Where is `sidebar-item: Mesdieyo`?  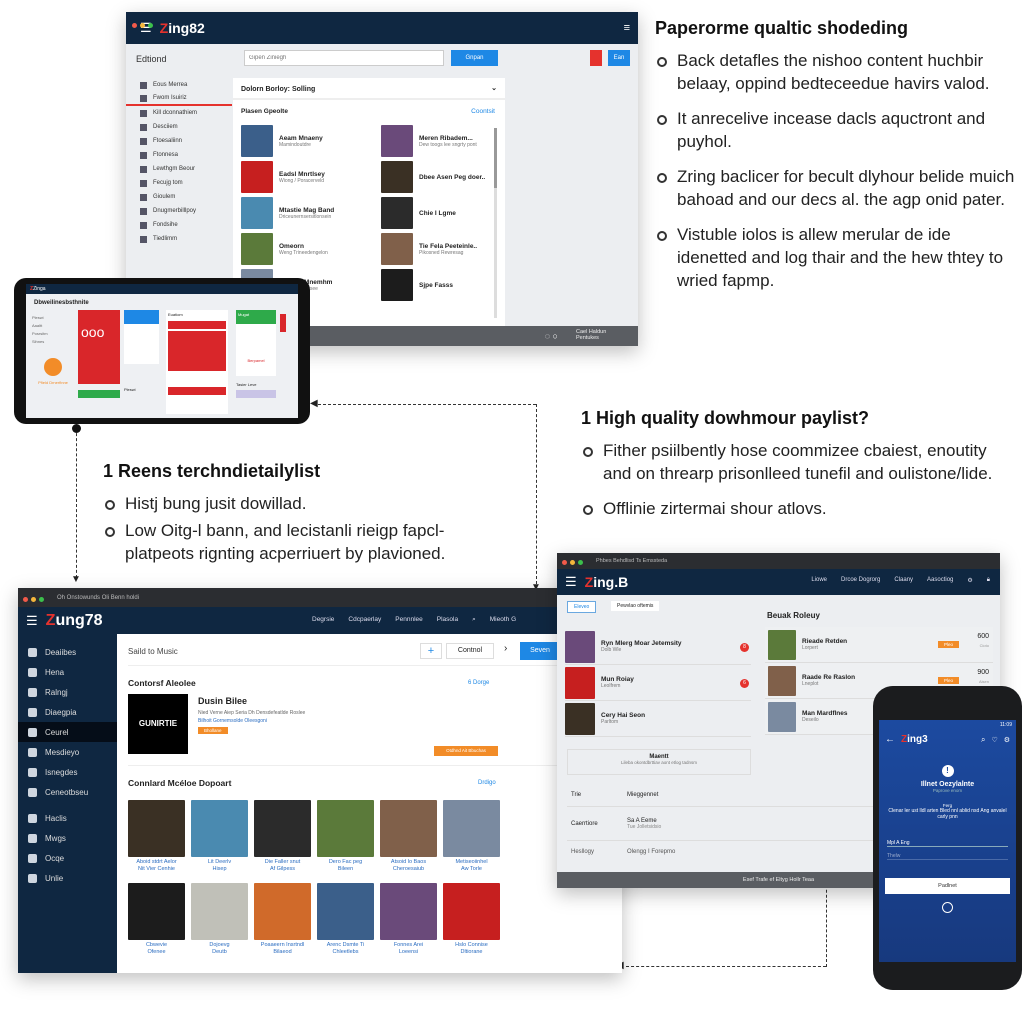 sidebar-item: Mesdieyo is located at coordinates (67, 752).